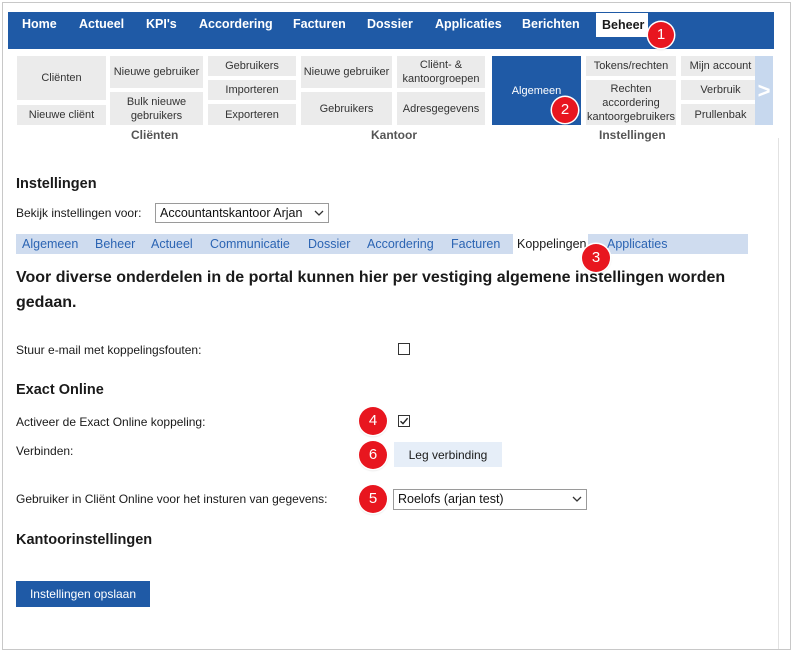  Describe the element at coordinates (637, 244) in the screenshot. I see `tab-applicaties: Applicaties` at that location.